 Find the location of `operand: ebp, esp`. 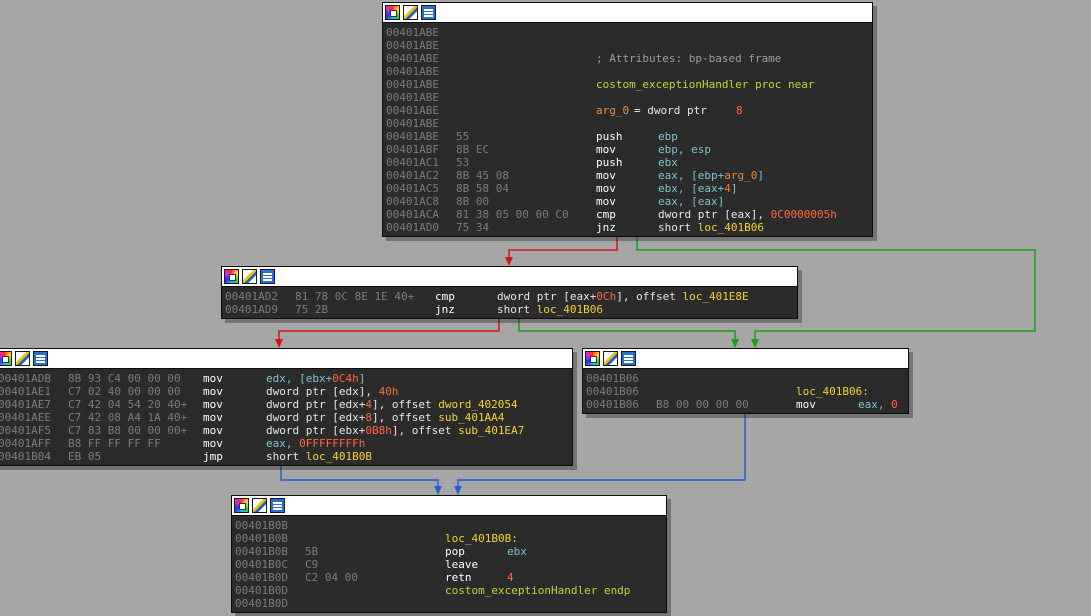

operand: ebp, esp is located at coordinates (684, 149).